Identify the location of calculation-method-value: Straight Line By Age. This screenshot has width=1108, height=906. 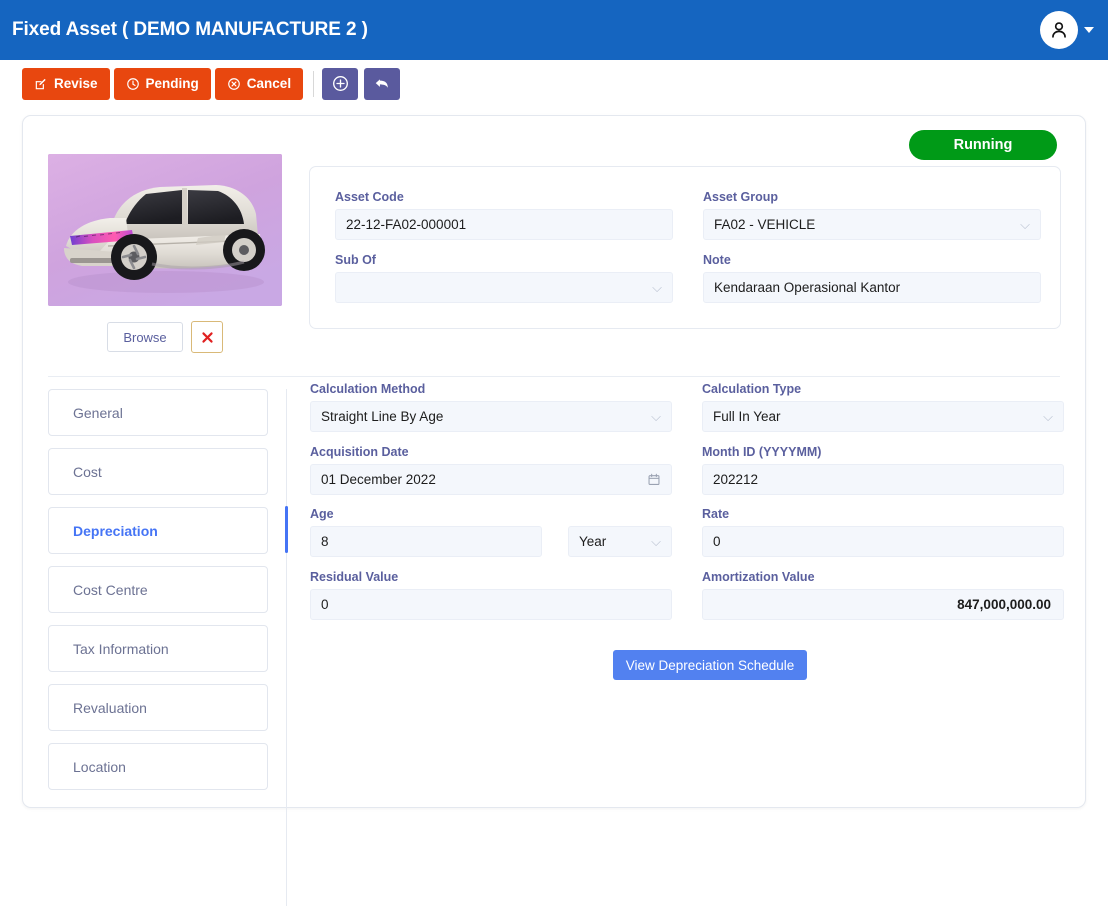
(382, 416).